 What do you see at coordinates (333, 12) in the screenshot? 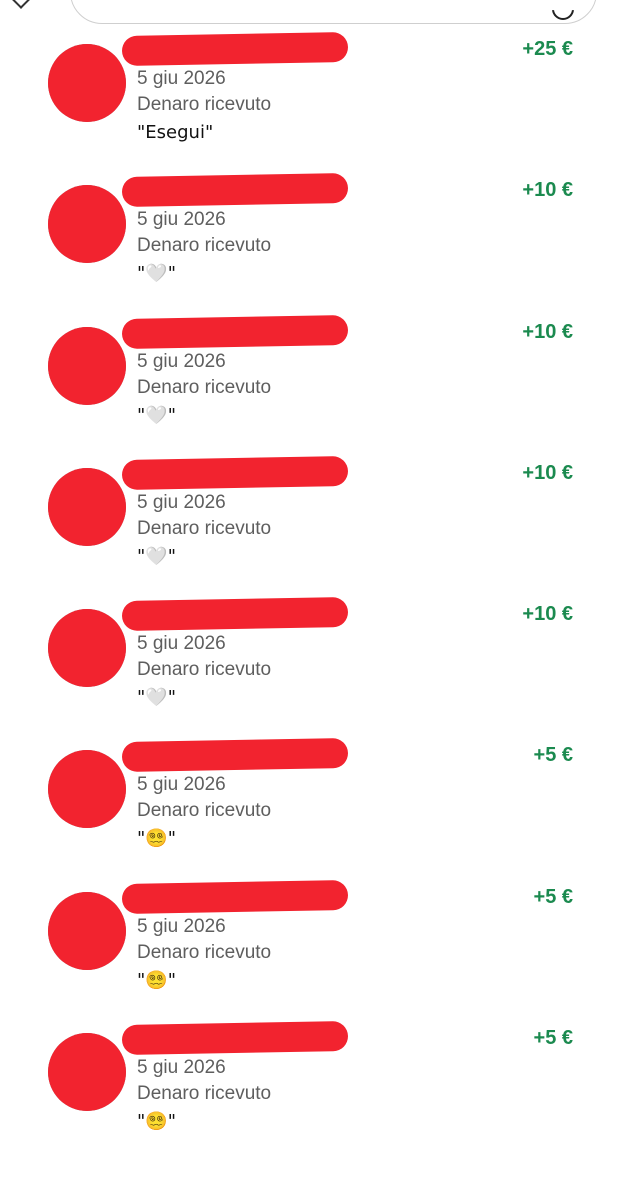
I see `search-input` at bounding box center [333, 12].